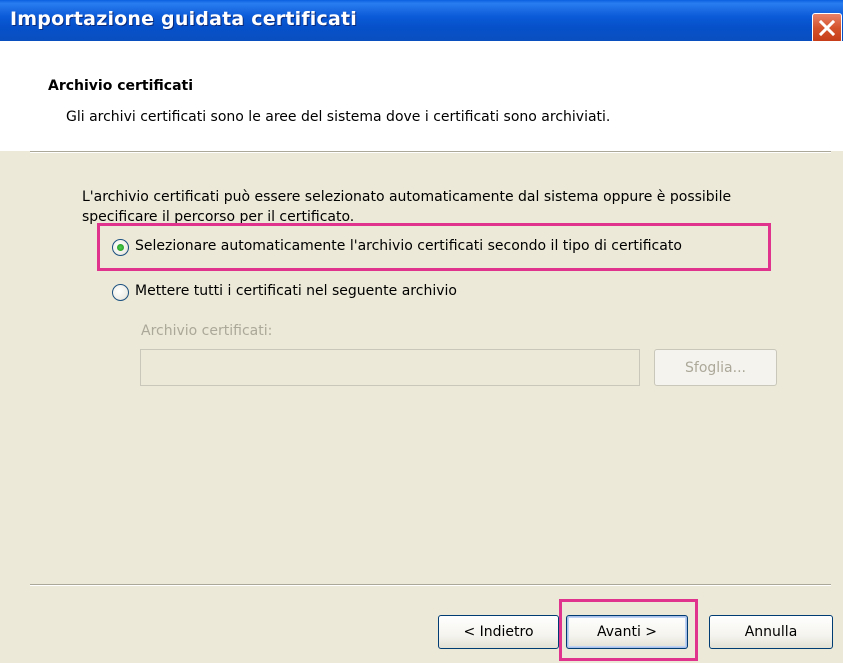 The height and width of the screenshot is (663, 843). What do you see at coordinates (771, 632) in the screenshot?
I see `cancel-button: Annulla` at bounding box center [771, 632].